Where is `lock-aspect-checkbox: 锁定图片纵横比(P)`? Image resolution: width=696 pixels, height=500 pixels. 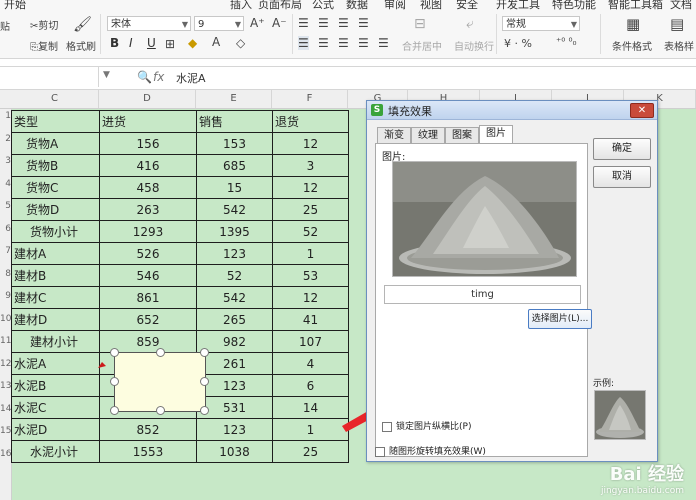 lock-aspect-checkbox: 锁定图片纵横比(P) is located at coordinates (426, 425).